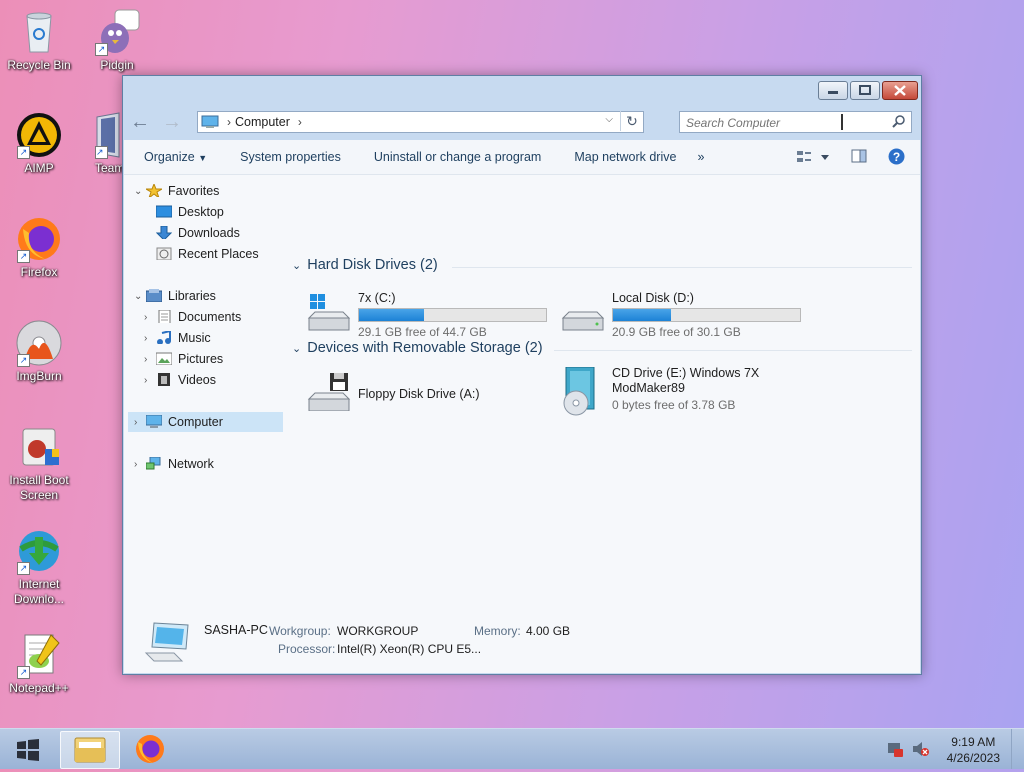  What do you see at coordinates (139, 464) in the screenshot?
I see `expand-network-icon: ›` at bounding box center [139, 464].